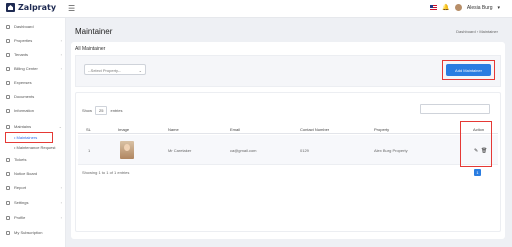 The width and height of the screenshot is (512, 247). Describe the element at coordinates (476, 144) in the screenshot. I see `highlight-box-action-column` at that location.